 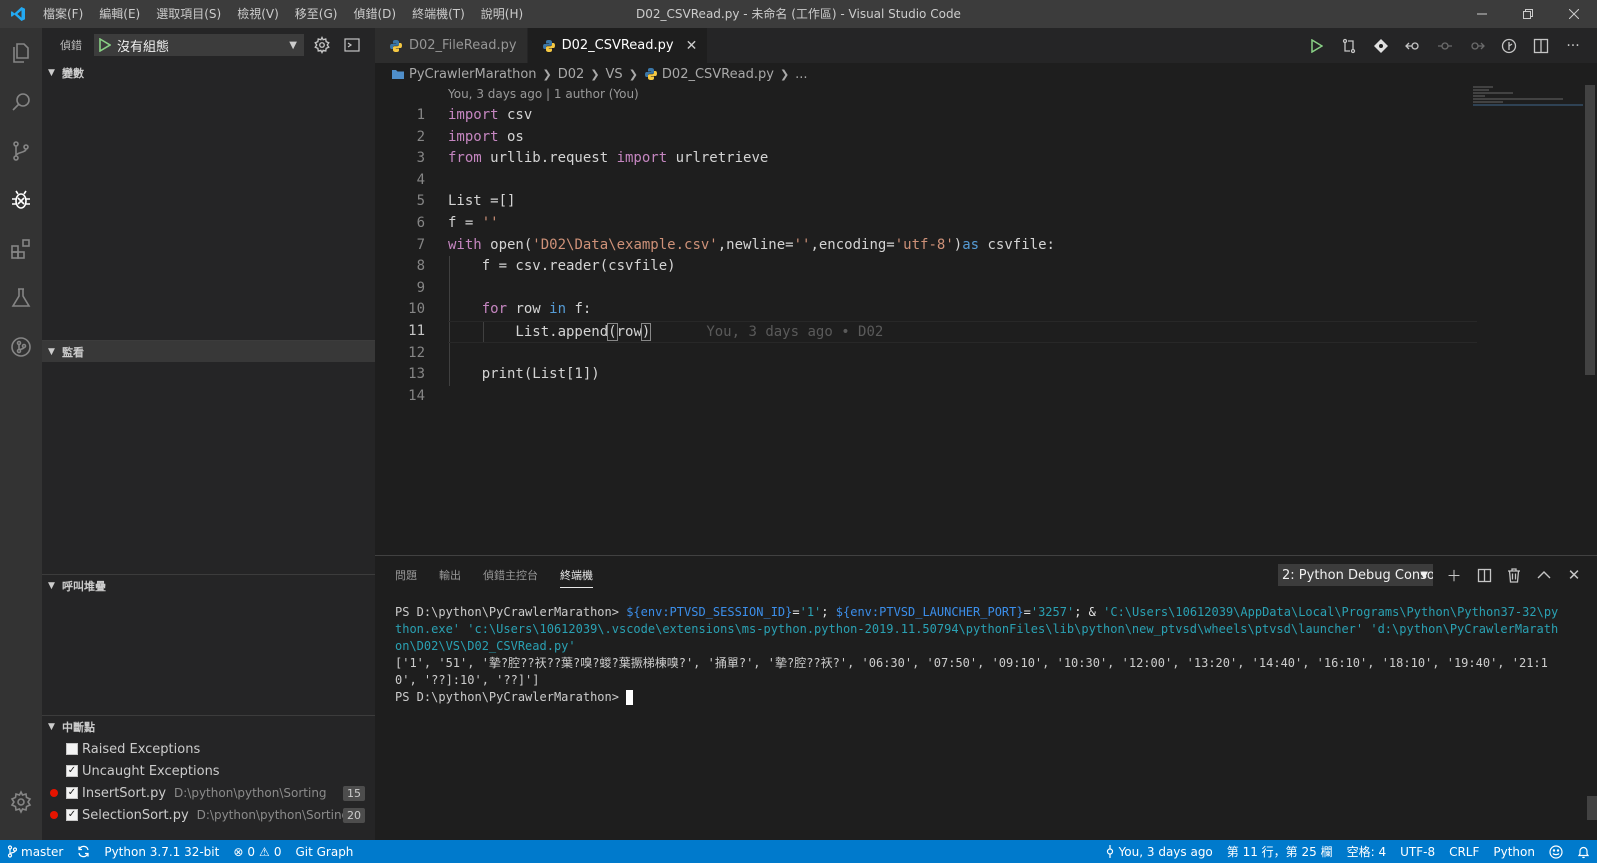 What do you see at coordinates (1349, 46) in the screenshot?
I see `compare-changes-icon` at bounding box center [1349, 46].